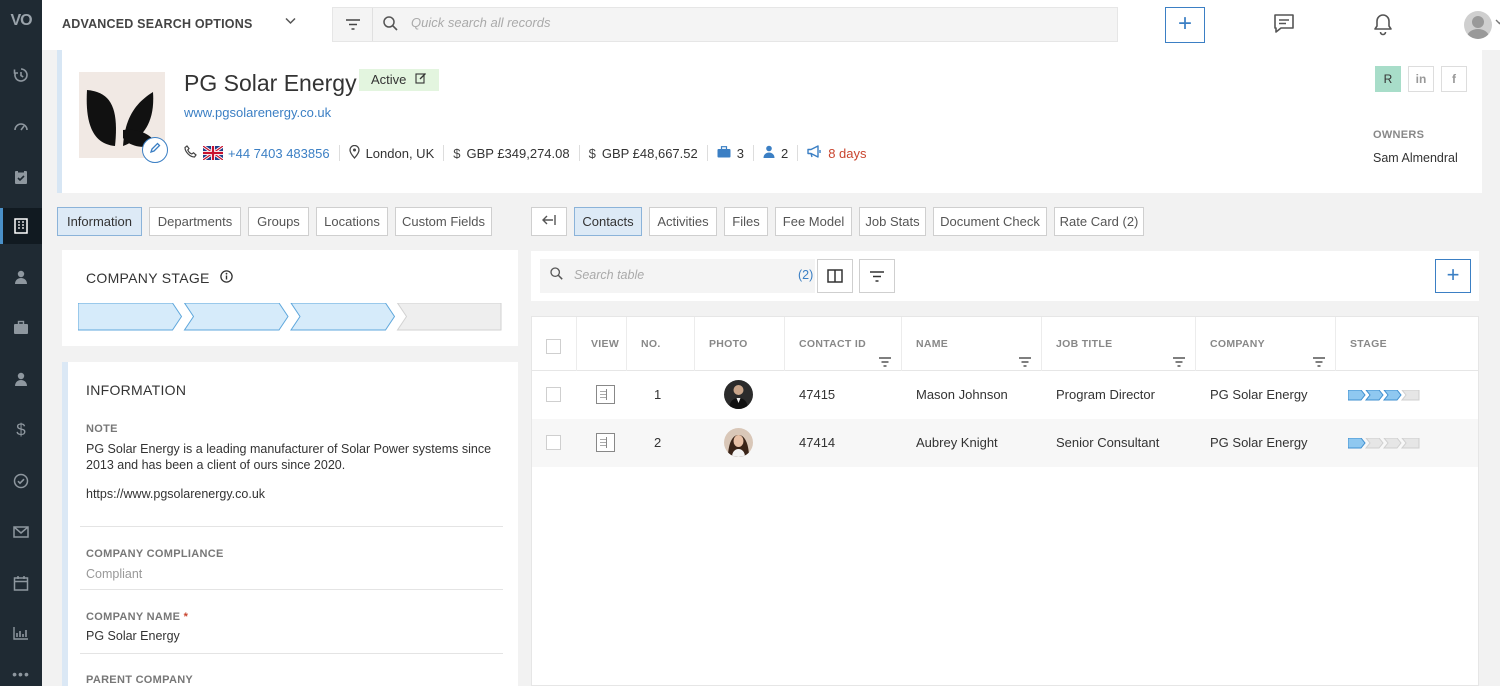 Image resolution: width=1500 pixels, height=686 pixels. I want to click on tab-information: Information, so click(99, 221).